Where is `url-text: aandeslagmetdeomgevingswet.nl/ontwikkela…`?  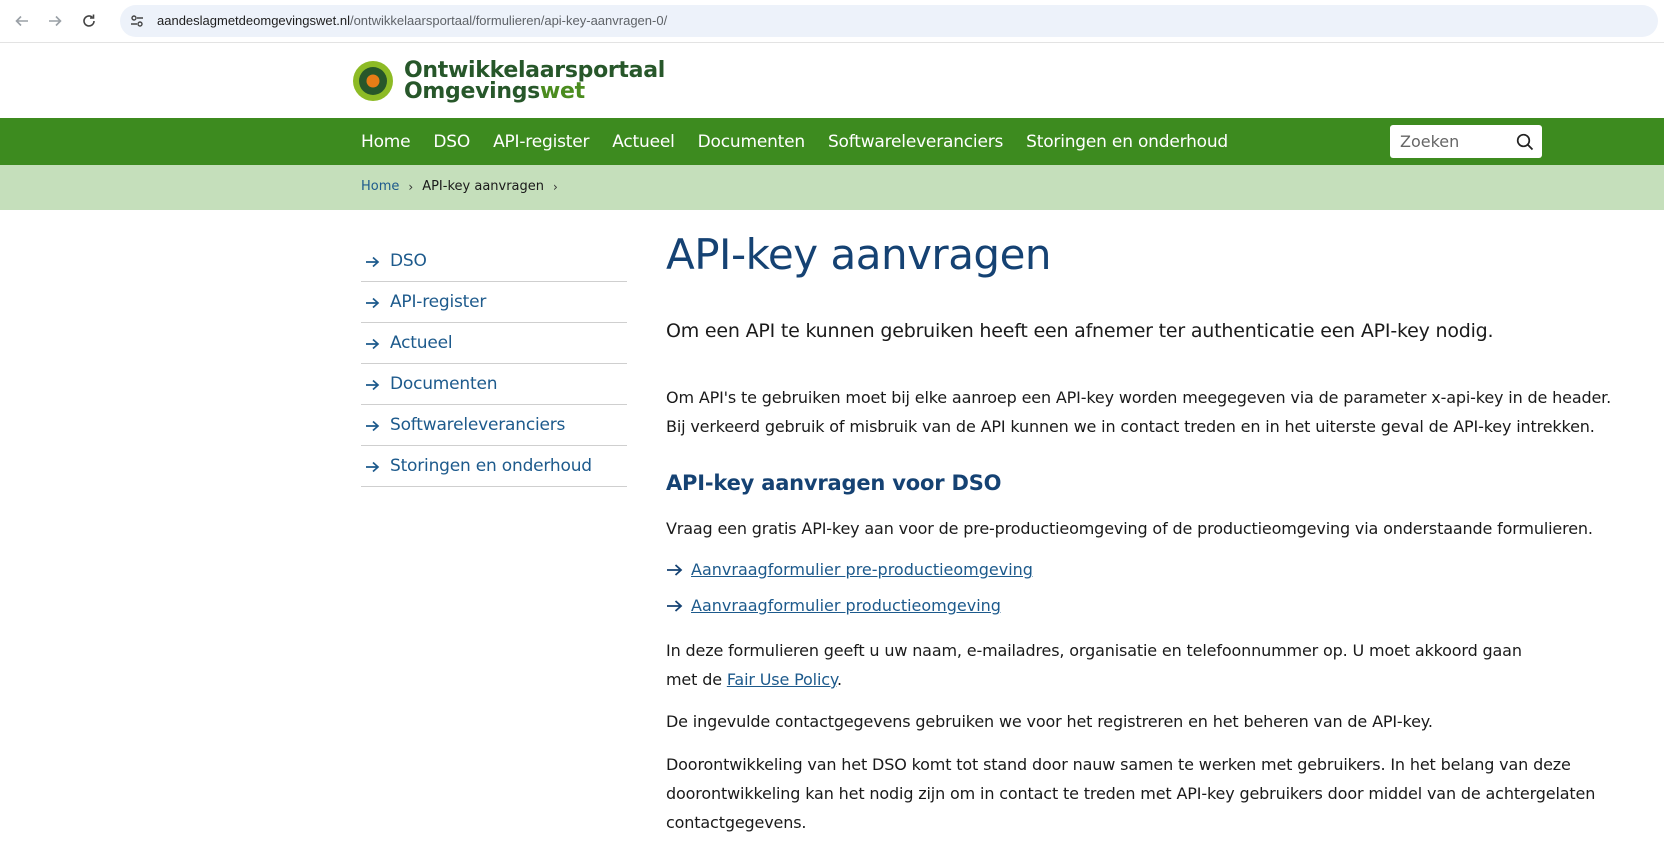
url-text: aandeslagmetdeomgevingswet.nl/ontwikkela… is located at coordinates (412, 20).